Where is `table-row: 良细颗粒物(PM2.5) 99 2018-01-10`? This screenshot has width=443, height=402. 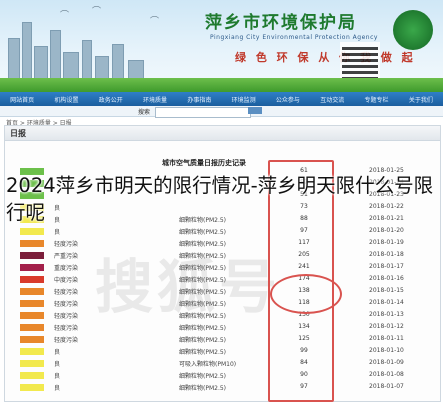 table-row: 良细颗粒物(PM2.5) 99 2018-01-10 is located at coordinates (223, 351).